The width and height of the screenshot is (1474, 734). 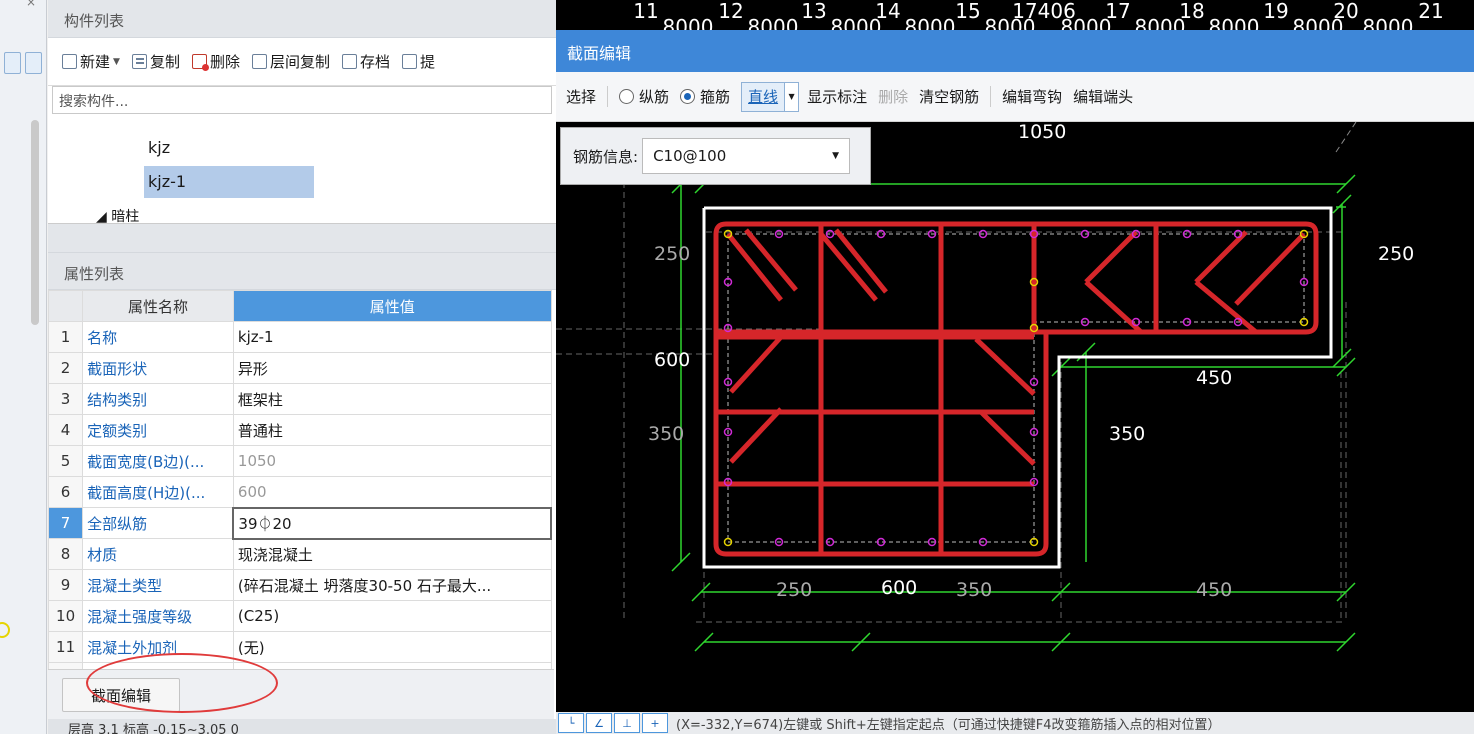 What do you see at coordinates (365, 61) in the screenshot?
I see `archive-button: 存档` at bounding box center [365, 61].